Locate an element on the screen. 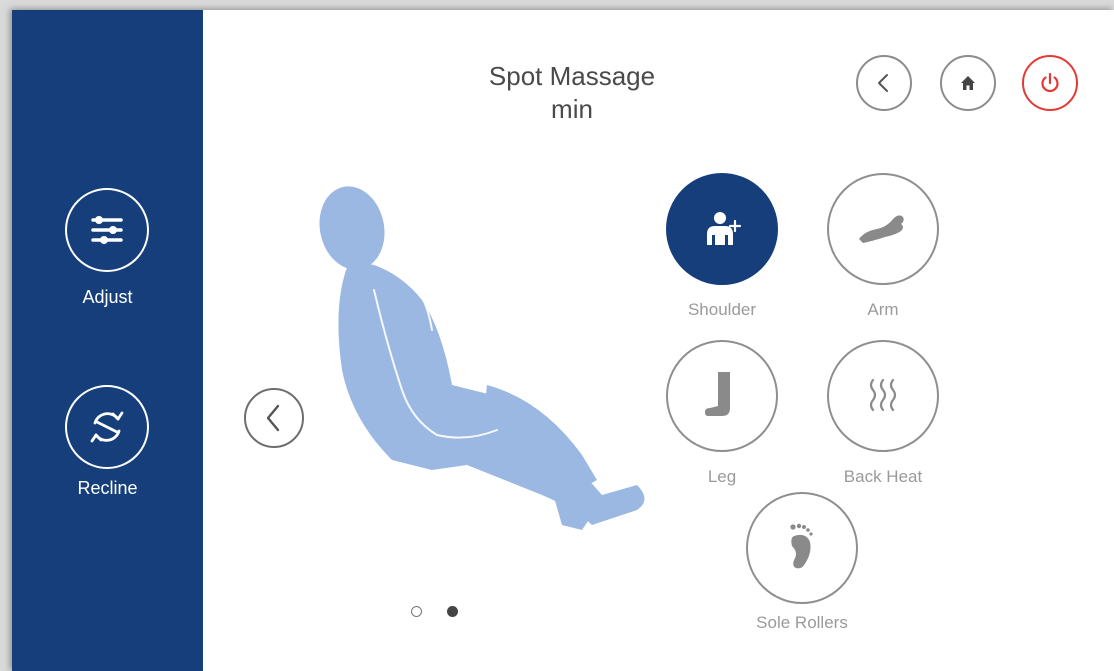 The width and height of the screenshot is (1114, 671). zone-label-arm: Arm is located at coordinates (883, 309).